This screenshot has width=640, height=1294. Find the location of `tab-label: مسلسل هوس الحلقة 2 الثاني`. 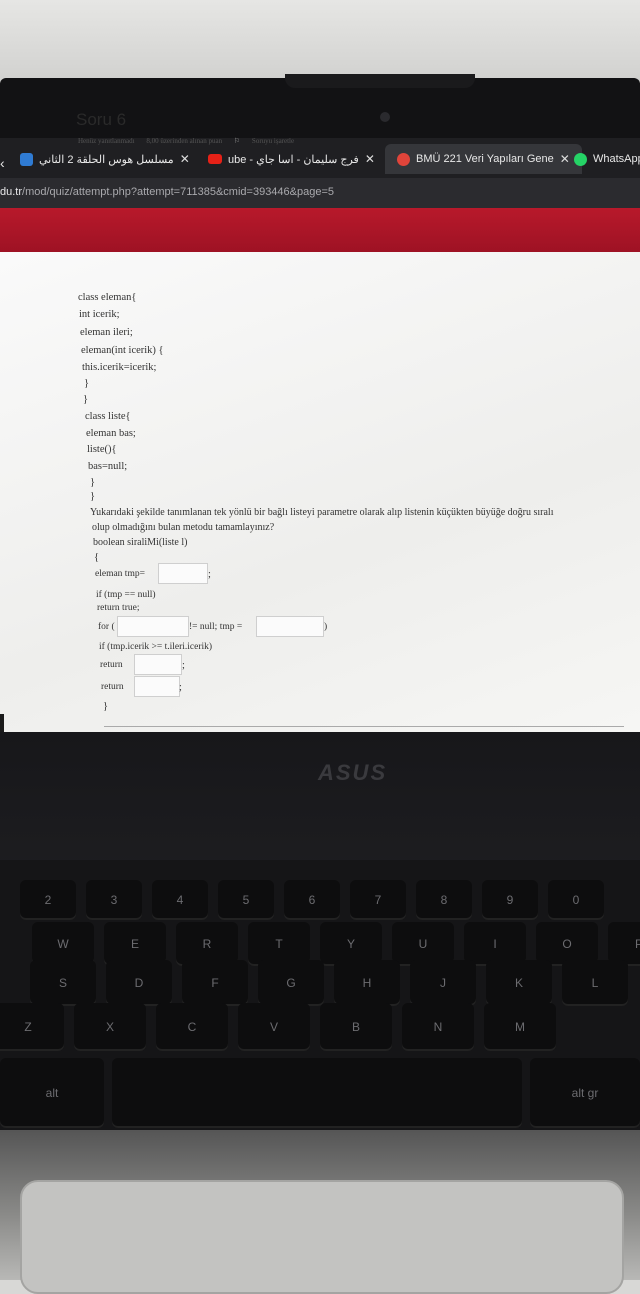

tab-label: مسلسل هوس الحلقة 2 الثاني is located at coordinates (106, 159).